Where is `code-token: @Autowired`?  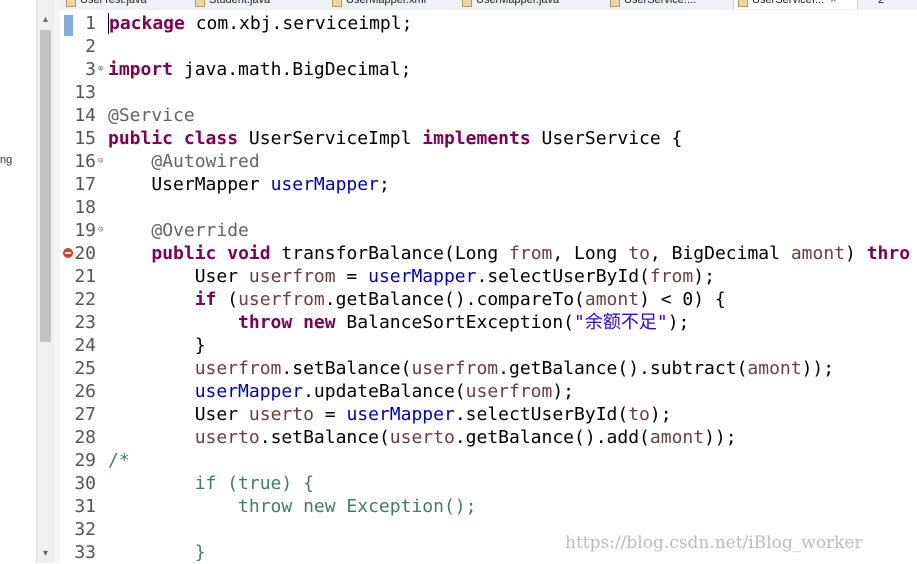 code-token: @Autowired is located at coordinates (205, 161).